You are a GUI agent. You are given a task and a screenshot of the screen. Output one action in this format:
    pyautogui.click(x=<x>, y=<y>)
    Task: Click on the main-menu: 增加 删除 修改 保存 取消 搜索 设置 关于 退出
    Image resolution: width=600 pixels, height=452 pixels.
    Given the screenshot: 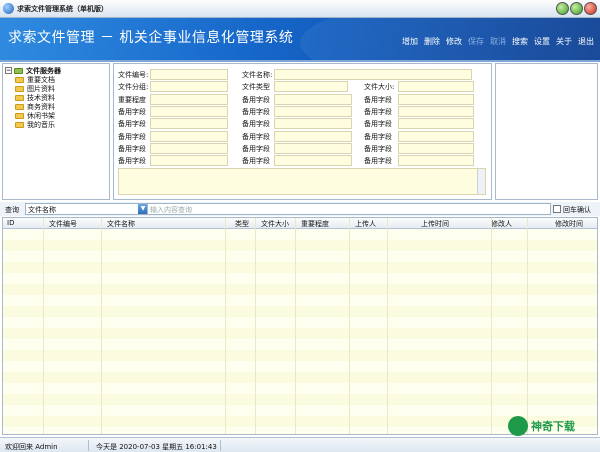 What is the action you would take?
    pyautogui.click(x=498, y=41)
    